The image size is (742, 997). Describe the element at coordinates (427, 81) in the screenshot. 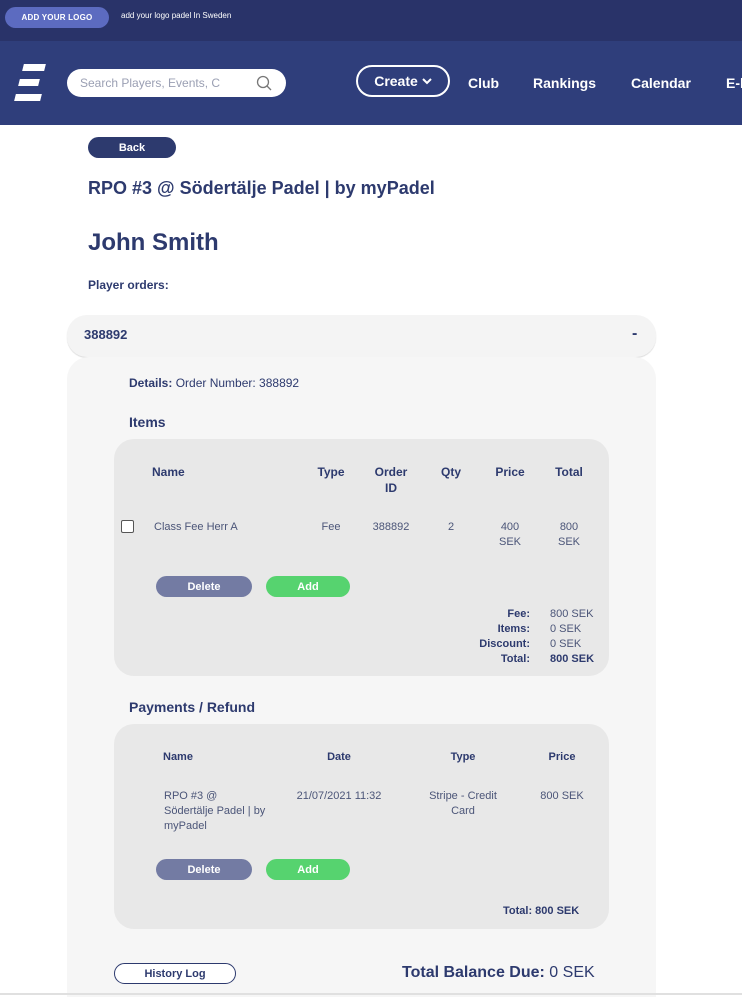

I see `chevron-down-icon` at that location.